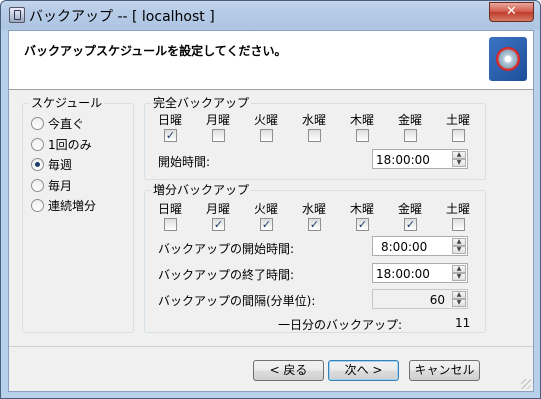 Image resolution: width=541 pixels, height=399 pixels. What do you see at coordinates (457, 120) in the screenshot?
I see `full-day-sat: 土曜` at bounding box center [457, 120].